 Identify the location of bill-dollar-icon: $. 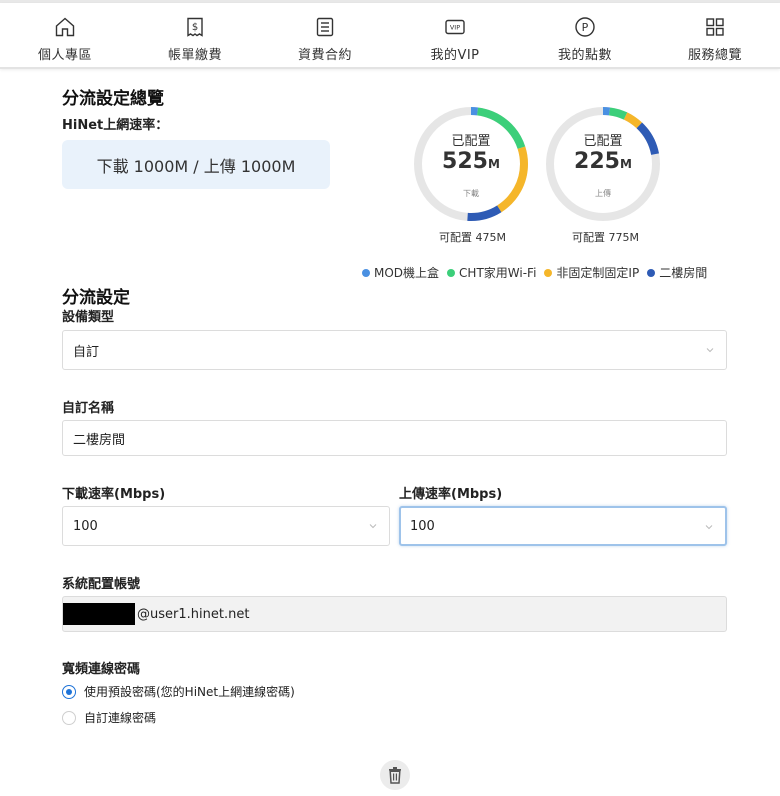
(195, 27).